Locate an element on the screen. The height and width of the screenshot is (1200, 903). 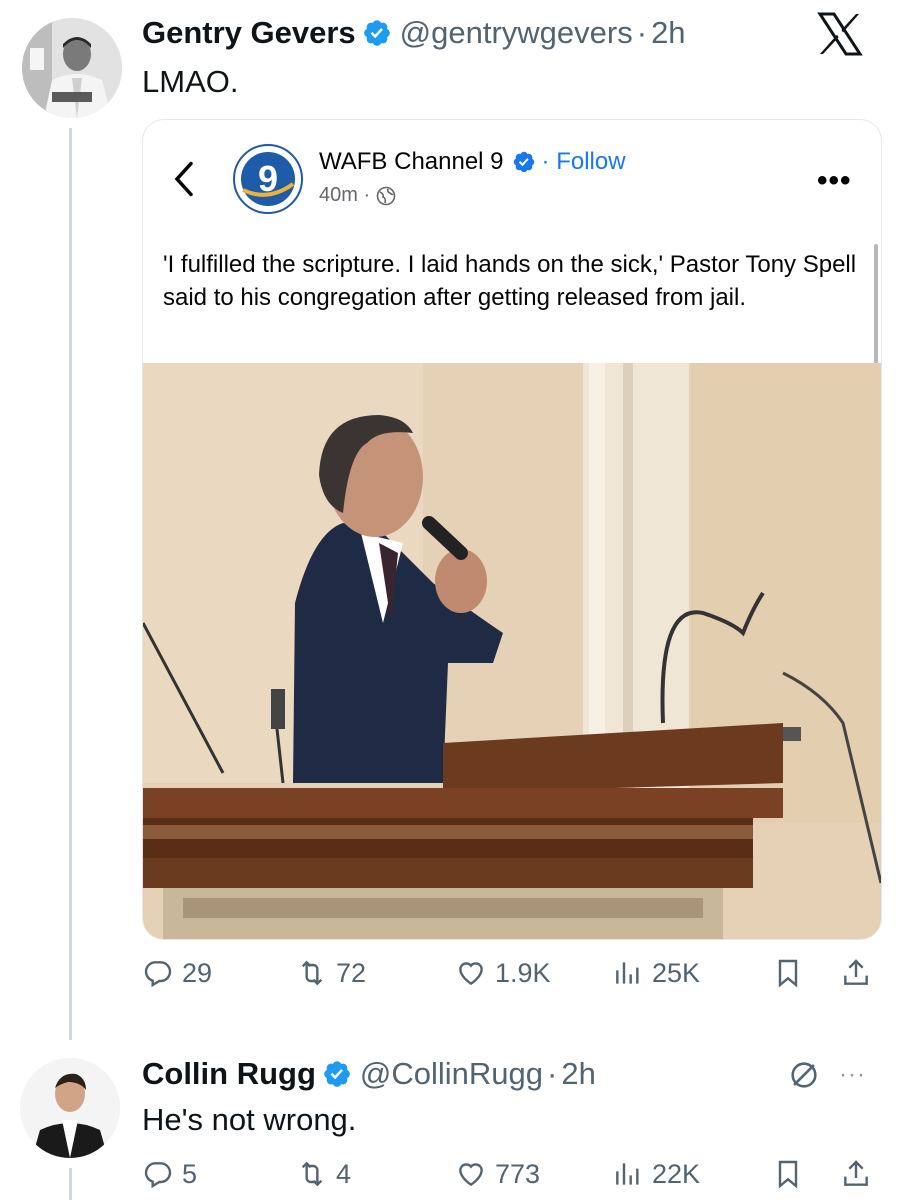
handle: @gentrywgevers is located at coordinates (516, 33).